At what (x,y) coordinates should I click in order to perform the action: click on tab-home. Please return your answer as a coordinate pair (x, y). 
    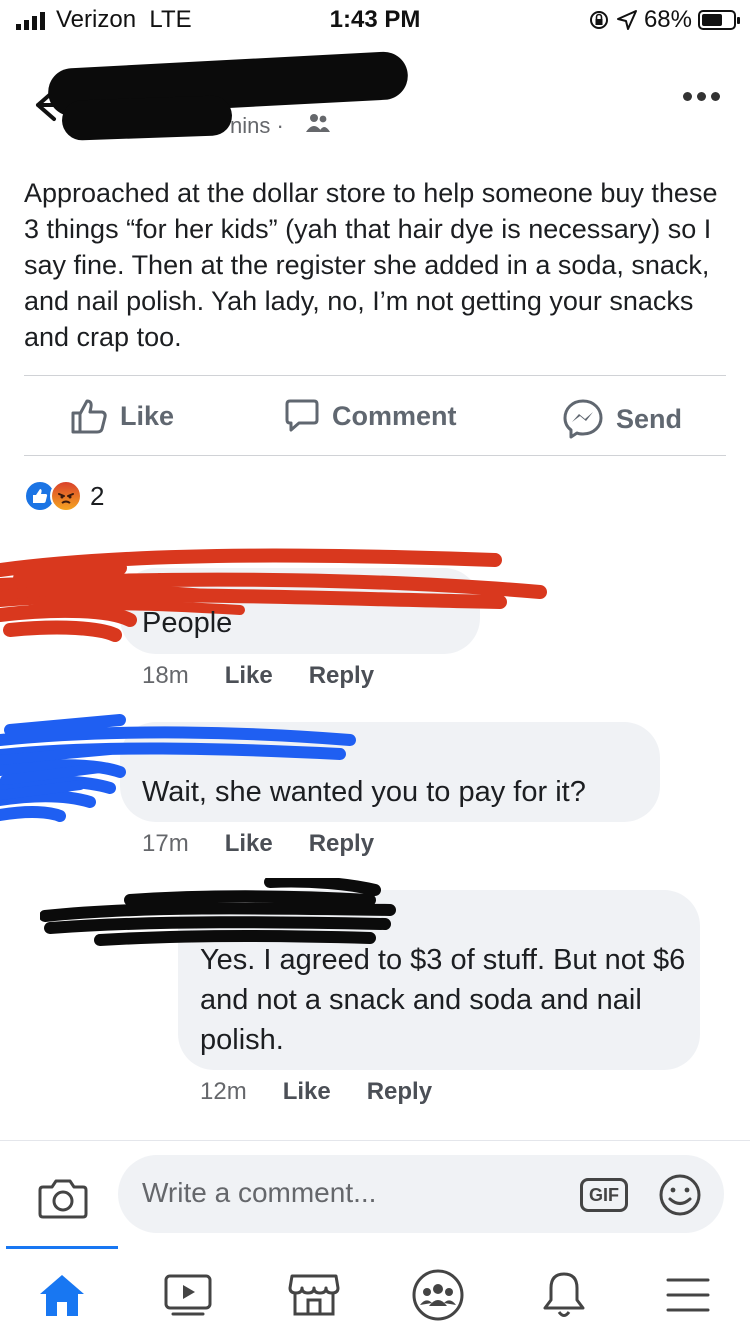
    Looking at the image, I should click on (62, 1295).